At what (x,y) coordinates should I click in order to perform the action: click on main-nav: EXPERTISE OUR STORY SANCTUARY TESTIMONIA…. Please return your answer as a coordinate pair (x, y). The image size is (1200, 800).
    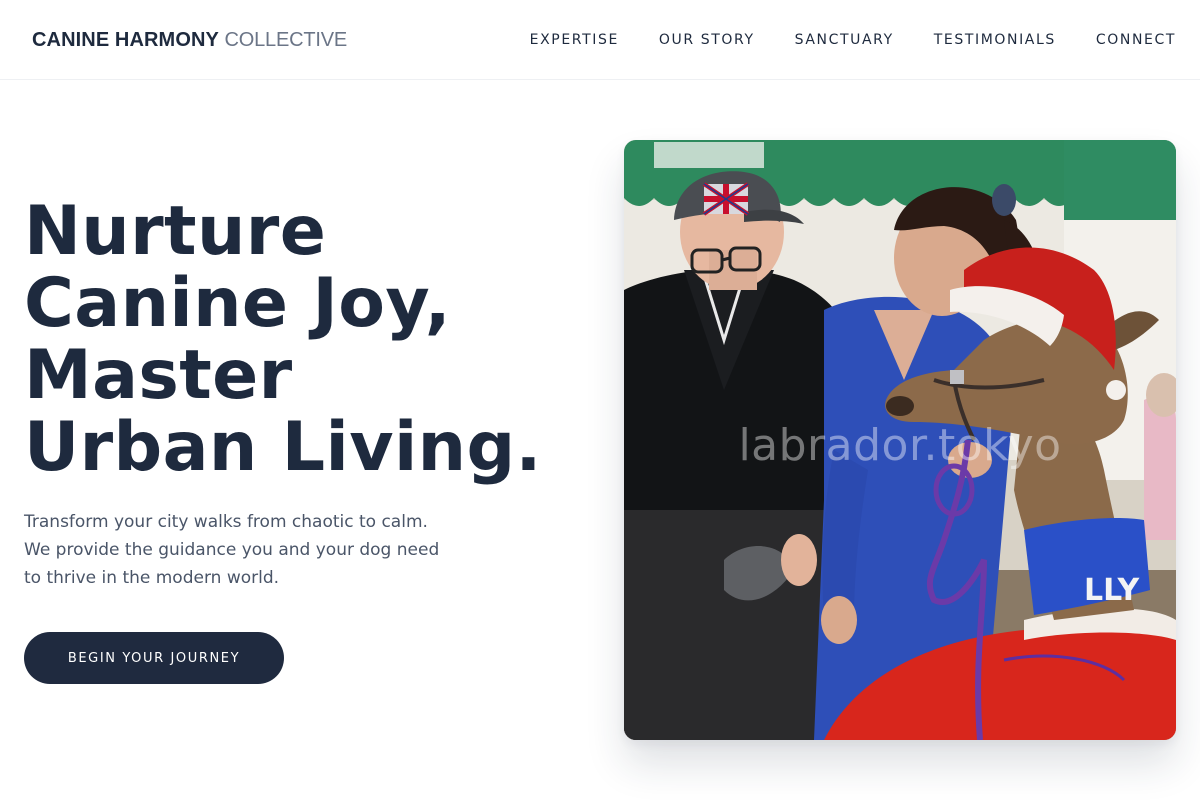
    Looking at the image, I should click on (853, 40).